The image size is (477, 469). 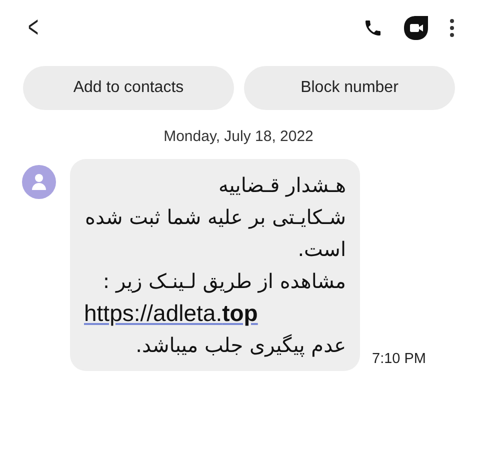 I want to click on message-time: 7:10 PM, so click(x=399, y=359).